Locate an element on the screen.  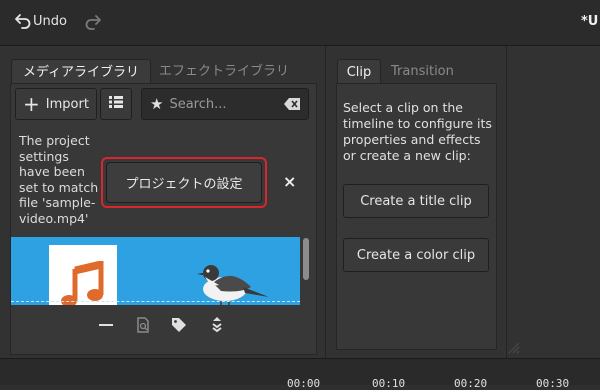
message-line: set to match is located at coordinates (59, 187).